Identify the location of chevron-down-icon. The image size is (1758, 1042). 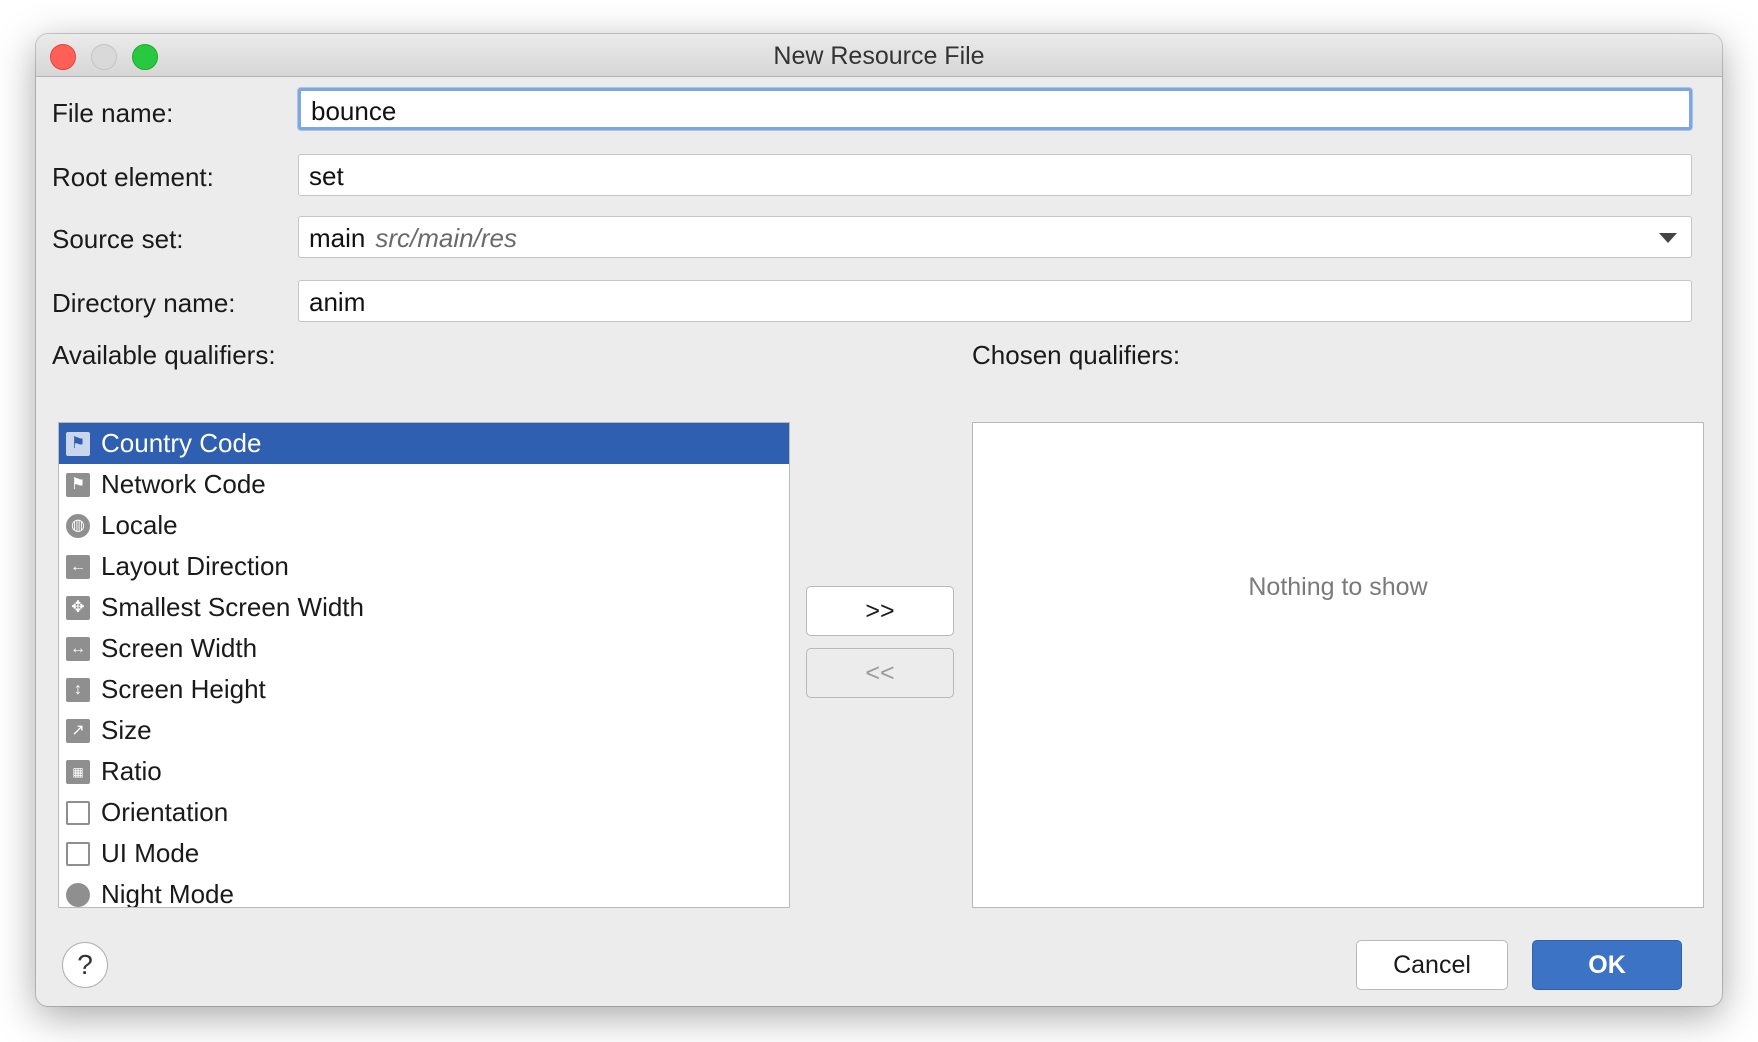
(1668, 238).